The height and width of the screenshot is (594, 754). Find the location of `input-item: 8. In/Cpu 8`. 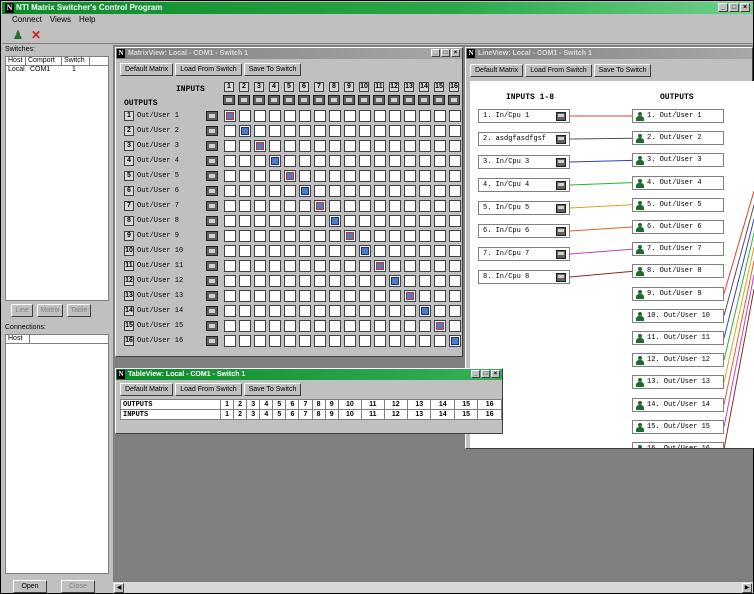

input-item: 8. In/Cpu 8 is located at coordinates (524, 277).